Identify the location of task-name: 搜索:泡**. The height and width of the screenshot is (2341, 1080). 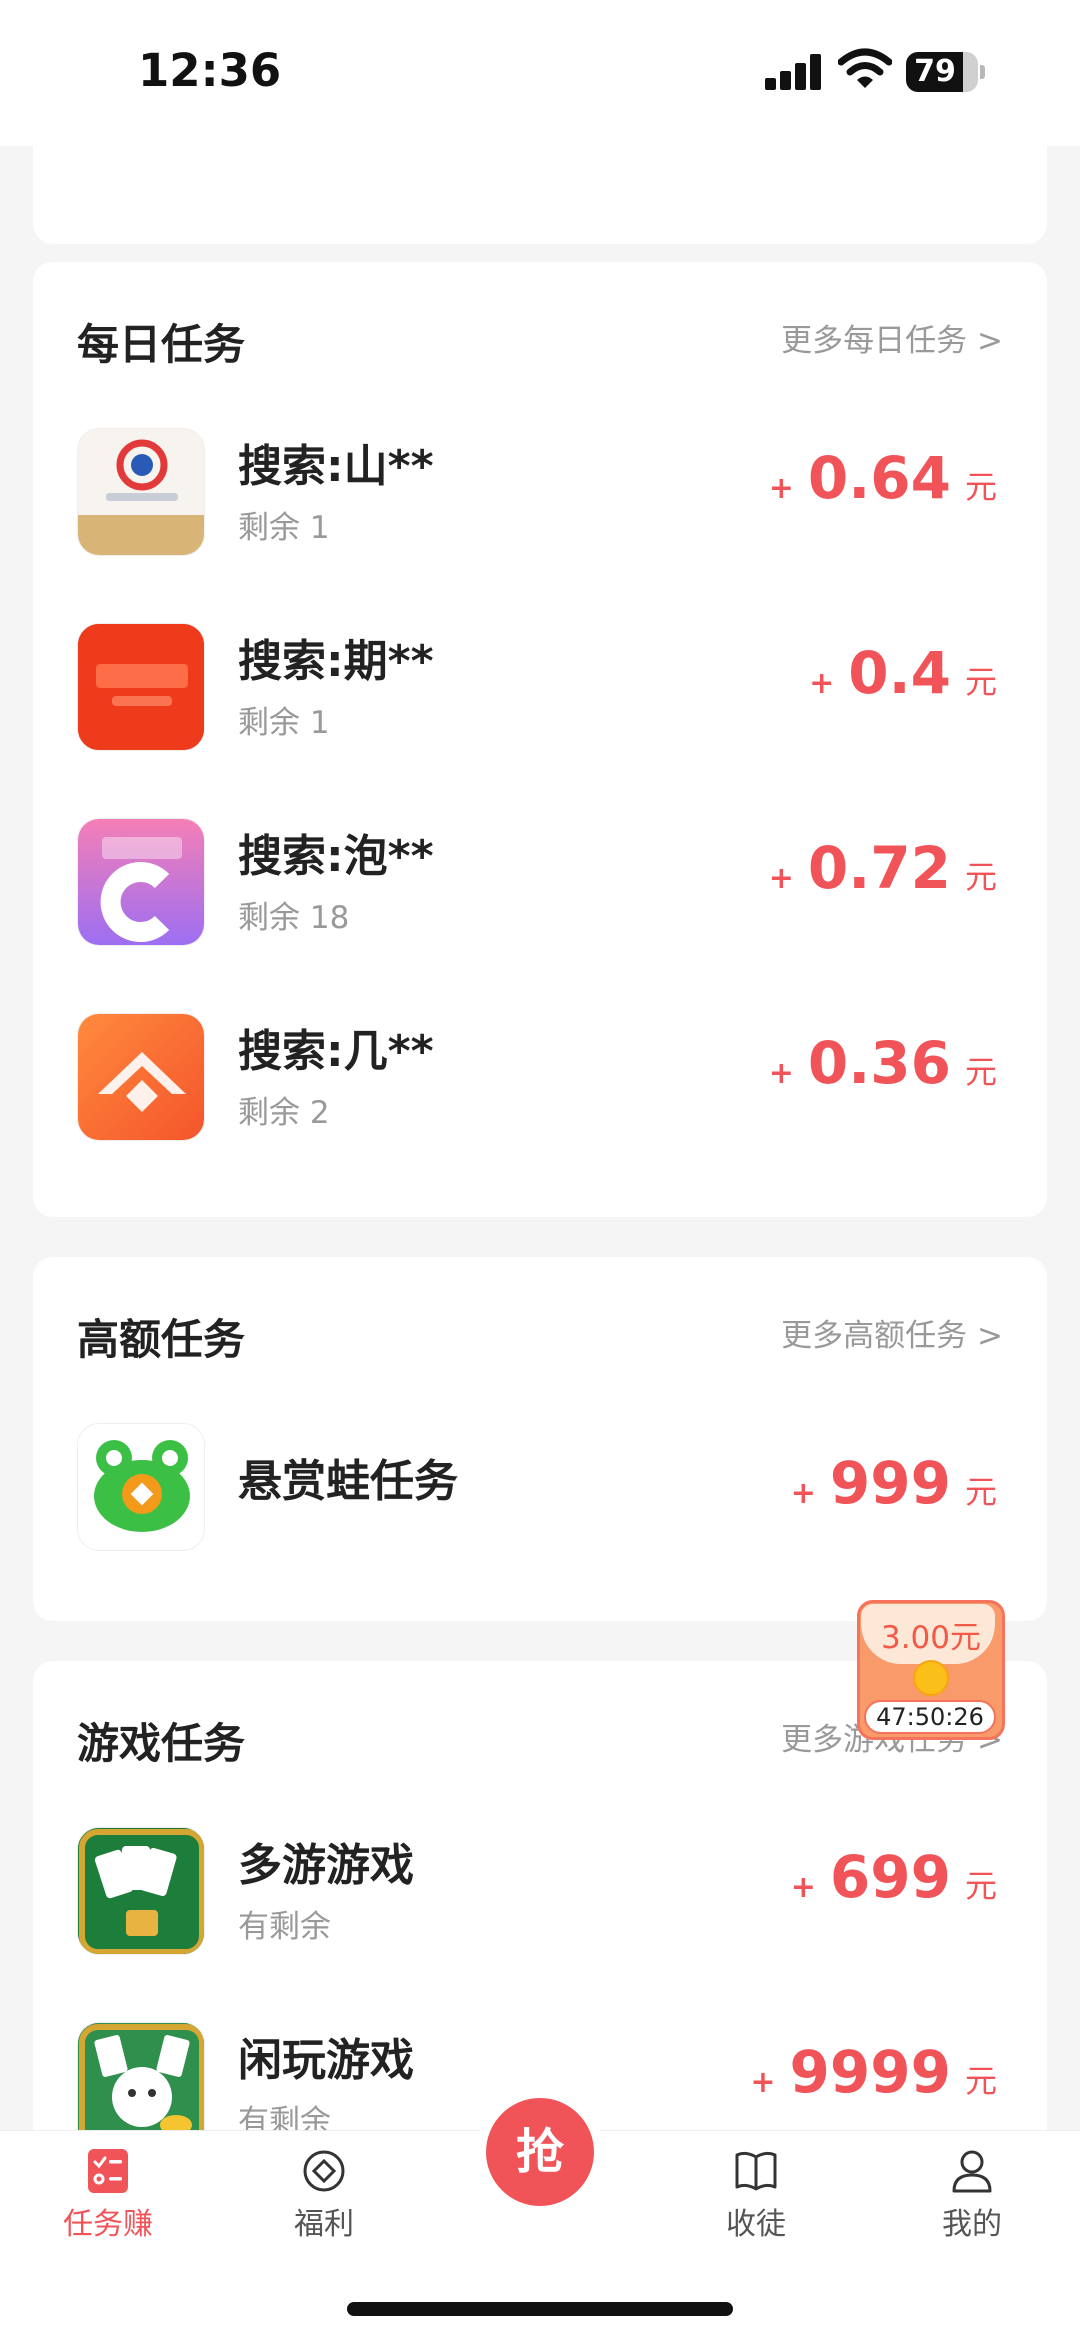
(336, 856).